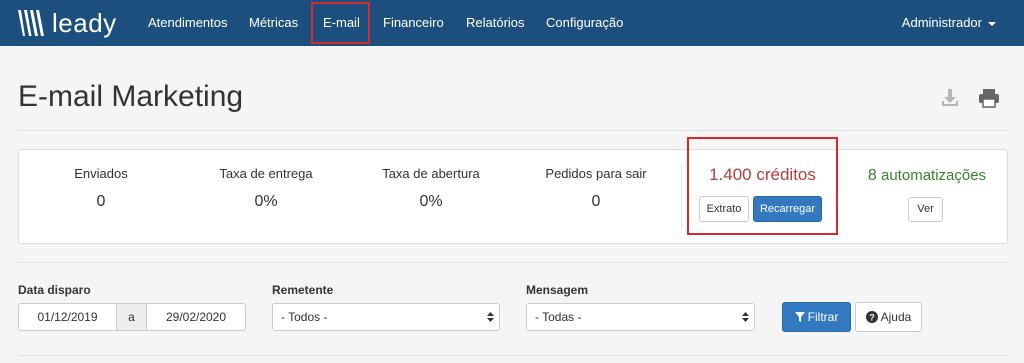 This screenshot has height=363, width=1024. What do you see at coordinates (196, 317) in the screenshot?
I see `date-to-input: 29/02/2020` at bounding box center [196, 317].